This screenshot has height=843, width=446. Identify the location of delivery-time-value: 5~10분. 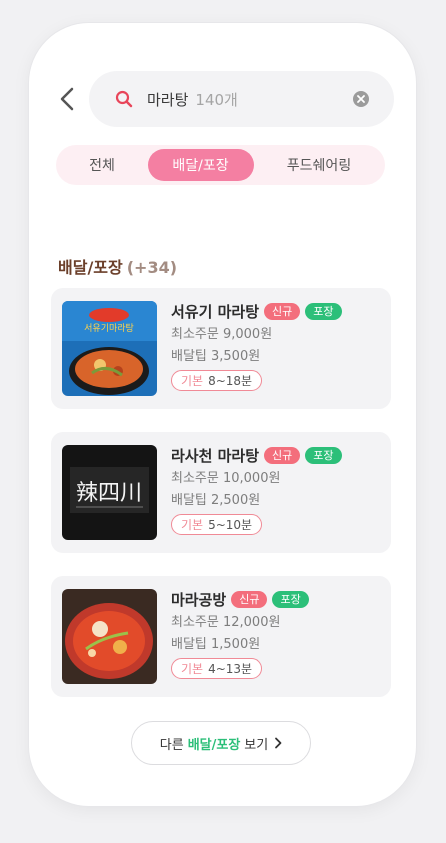
(230, 525).